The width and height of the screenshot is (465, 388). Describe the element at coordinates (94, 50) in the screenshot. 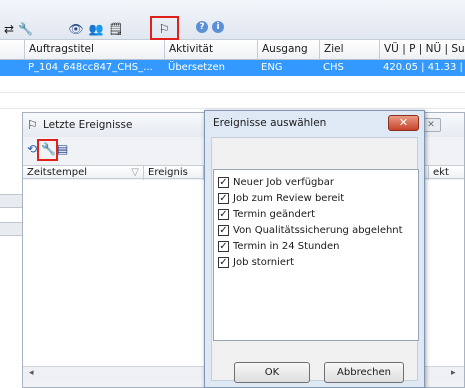

I see `column-header-title: Auftragstitel` at that location.